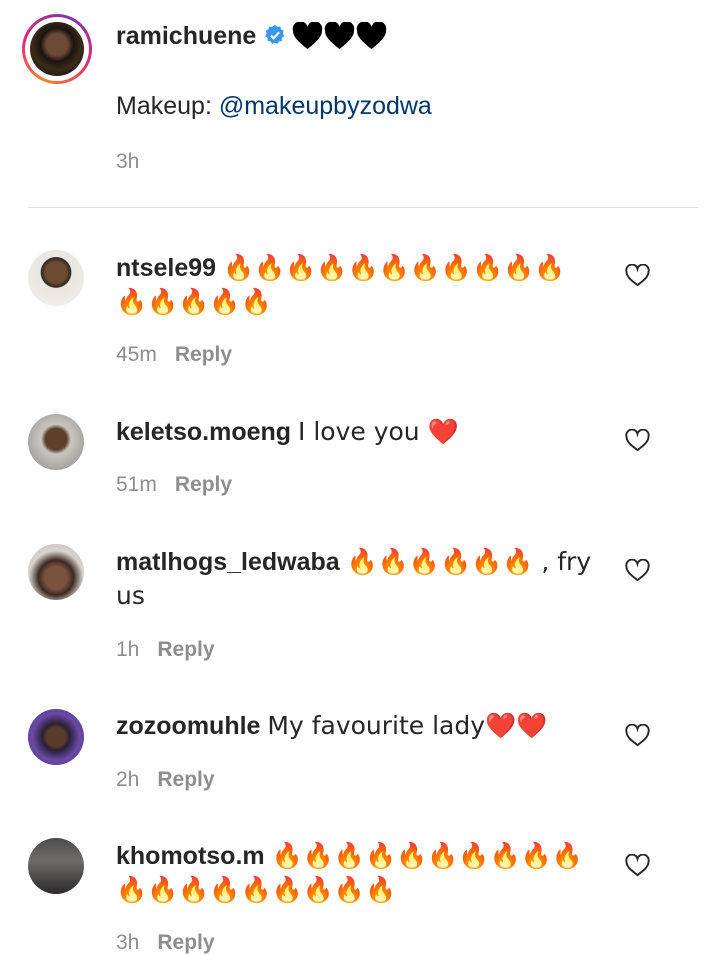 The width and height of the screenshot is (720, 955). I want to click on comment-body: khomotso.m 🔥🔥🔥🔥🔥🔥🔥🔥🔥🔥🔥🔥🔥🔥🔥🔥🔥🔥🔥, so click(356, 873).